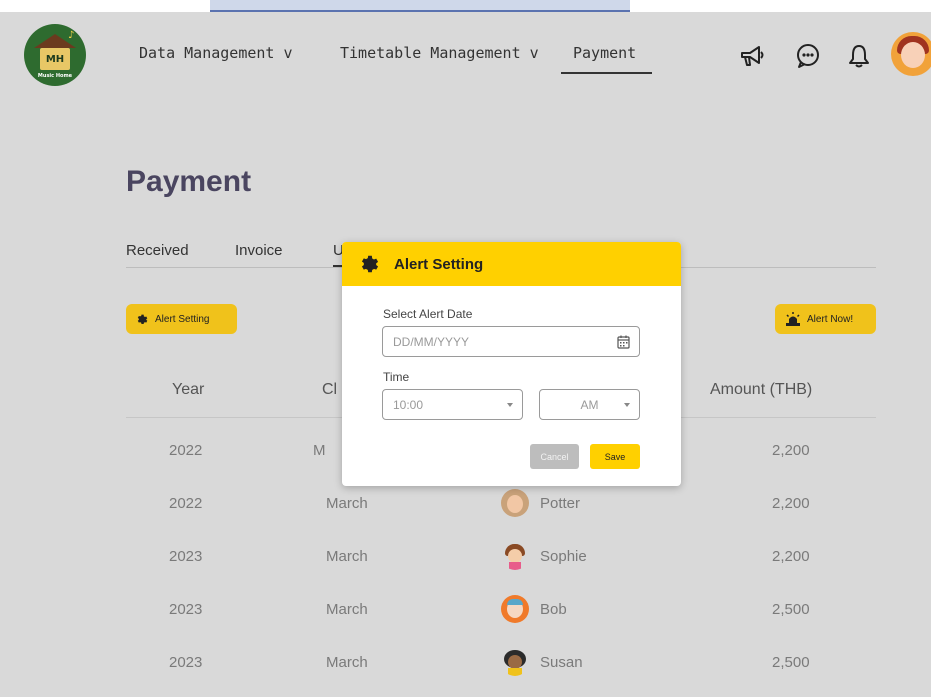 This screenshot has height=697, width=931. Describe the element at coordinates (188, 389) in the screenshot. I see `column-year: Year` at that location.